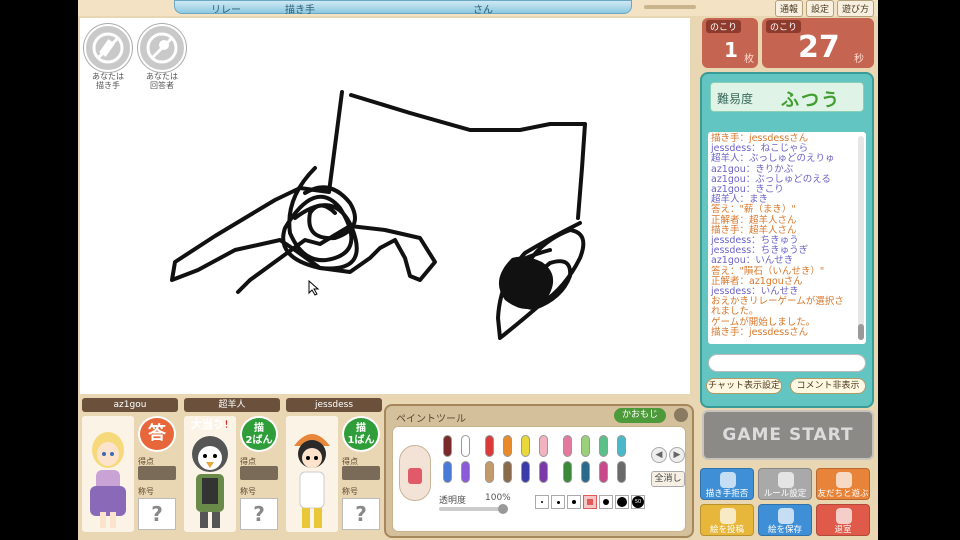  Describe the element at coordinates (670, 7) in the screenshot. I see `volume-slider` at that location.